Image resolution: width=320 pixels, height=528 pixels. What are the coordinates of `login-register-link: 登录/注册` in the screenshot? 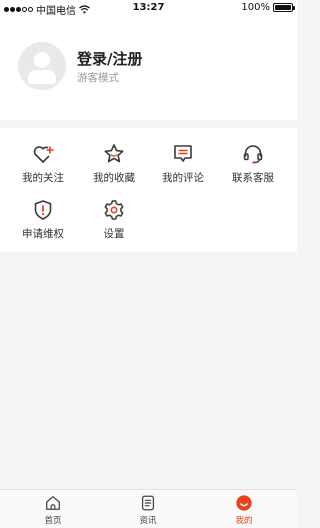 It's located at (109, 58).